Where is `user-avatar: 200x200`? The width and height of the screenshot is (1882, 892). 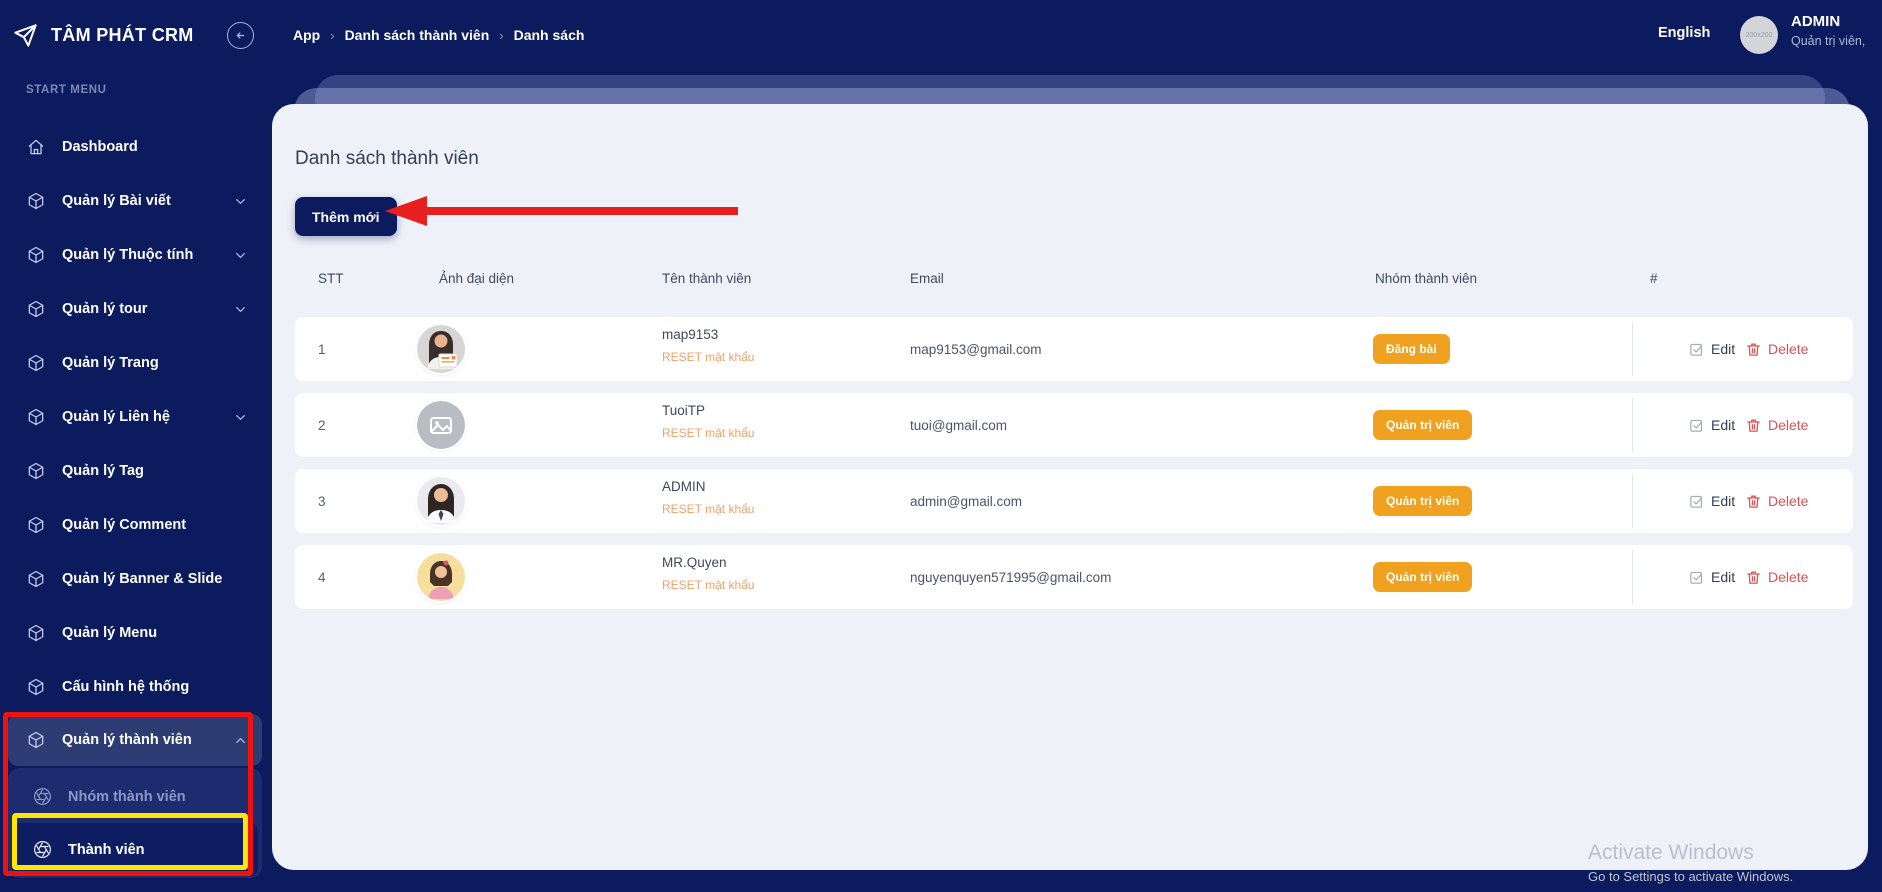
user-avatar: 200x200 is located at coordinates (1759, 35).